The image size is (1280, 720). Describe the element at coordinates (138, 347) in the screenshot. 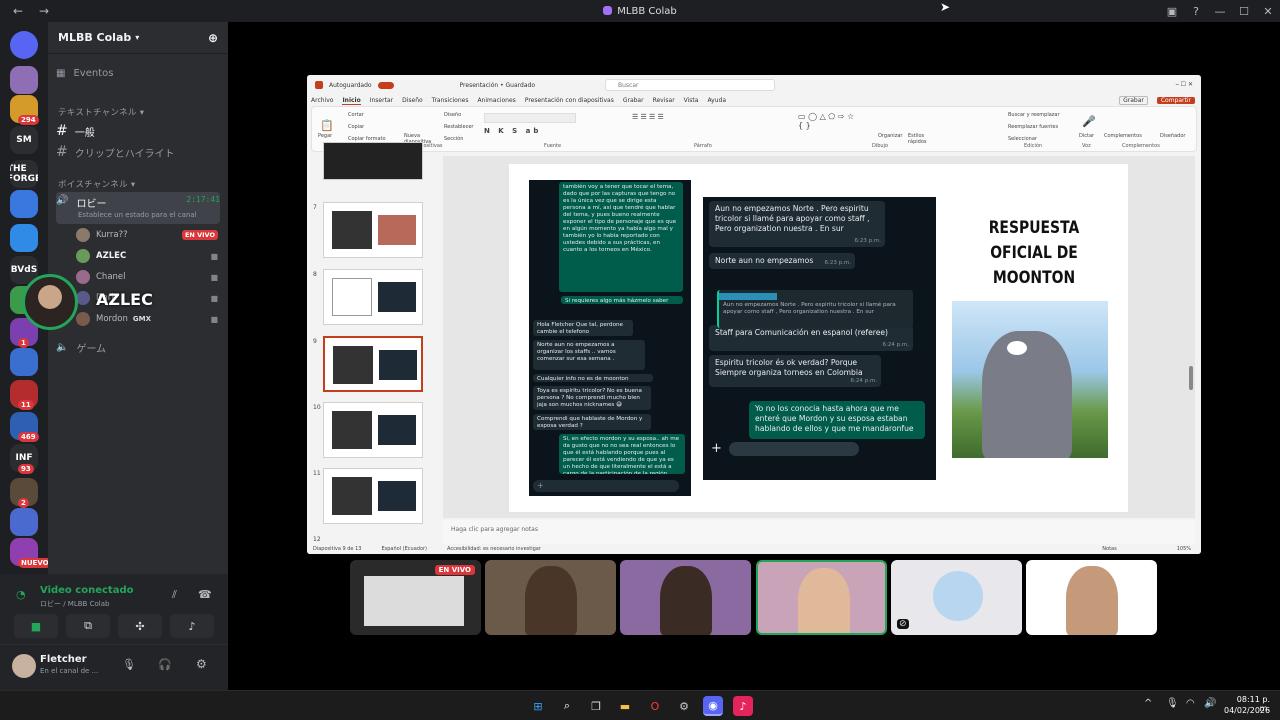

I see `voice-channel-game: 🔈 ゲーム` at that location.